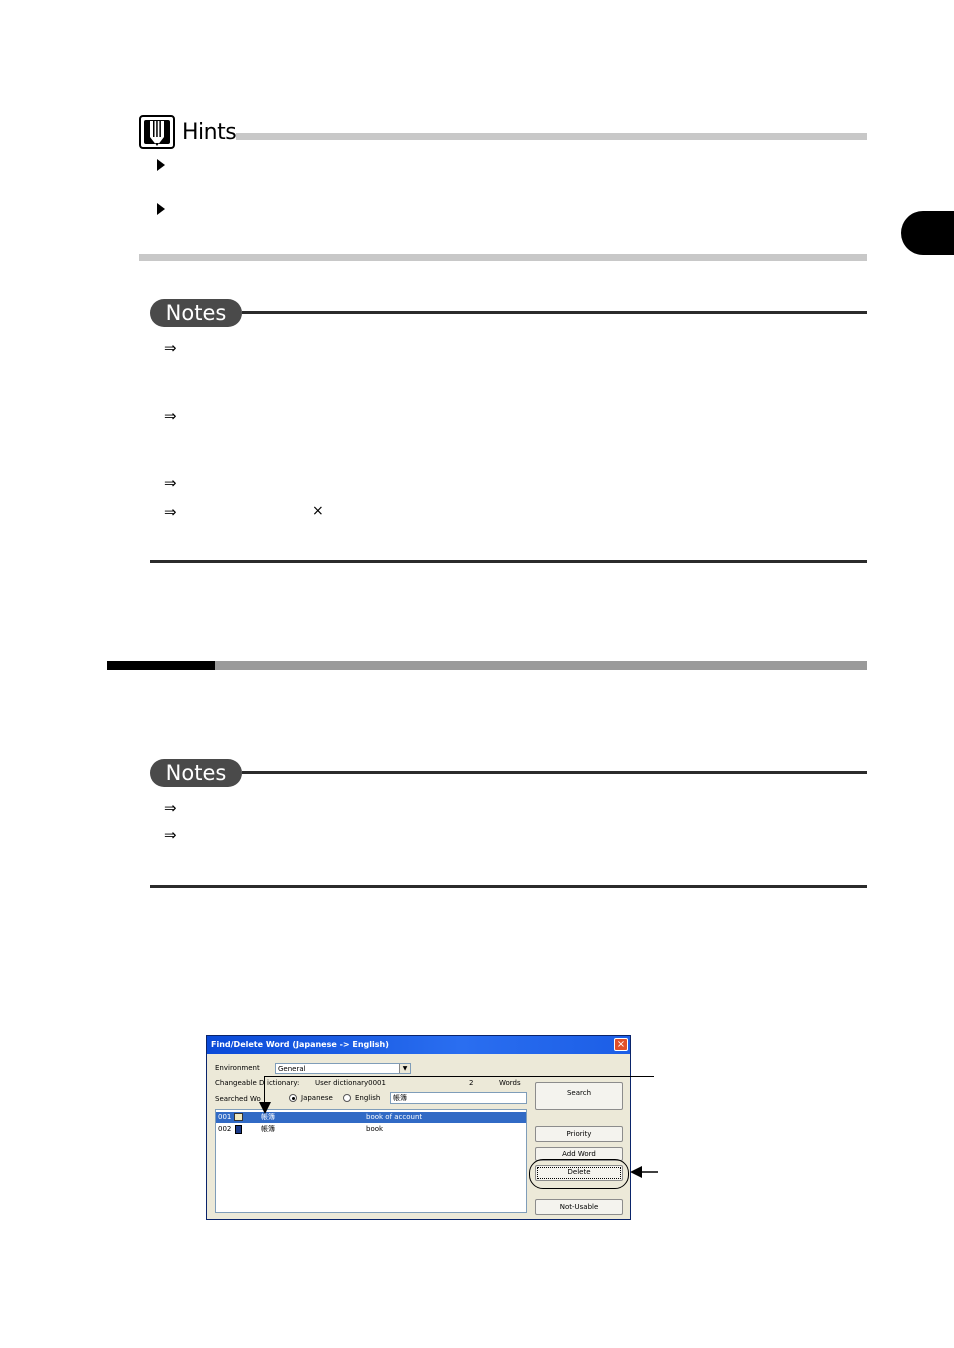 The image size is (954, 1348). What do you see at coordinates (404, 1068) in the screenshot?
I see `chevron-down-icon: ▼` at bounding box center [404, 1068].